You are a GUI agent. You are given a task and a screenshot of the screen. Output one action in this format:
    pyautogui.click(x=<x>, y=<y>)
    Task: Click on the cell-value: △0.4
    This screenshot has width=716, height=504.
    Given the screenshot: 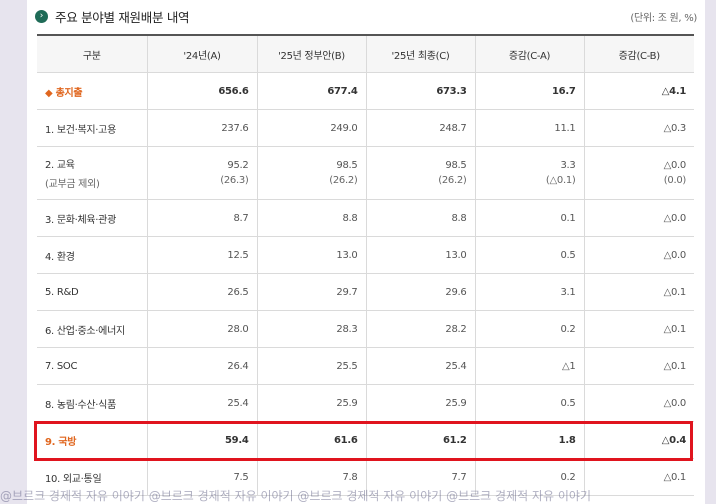 What is the action you would take?
    pyautogui.click(x=638, y=440)
    